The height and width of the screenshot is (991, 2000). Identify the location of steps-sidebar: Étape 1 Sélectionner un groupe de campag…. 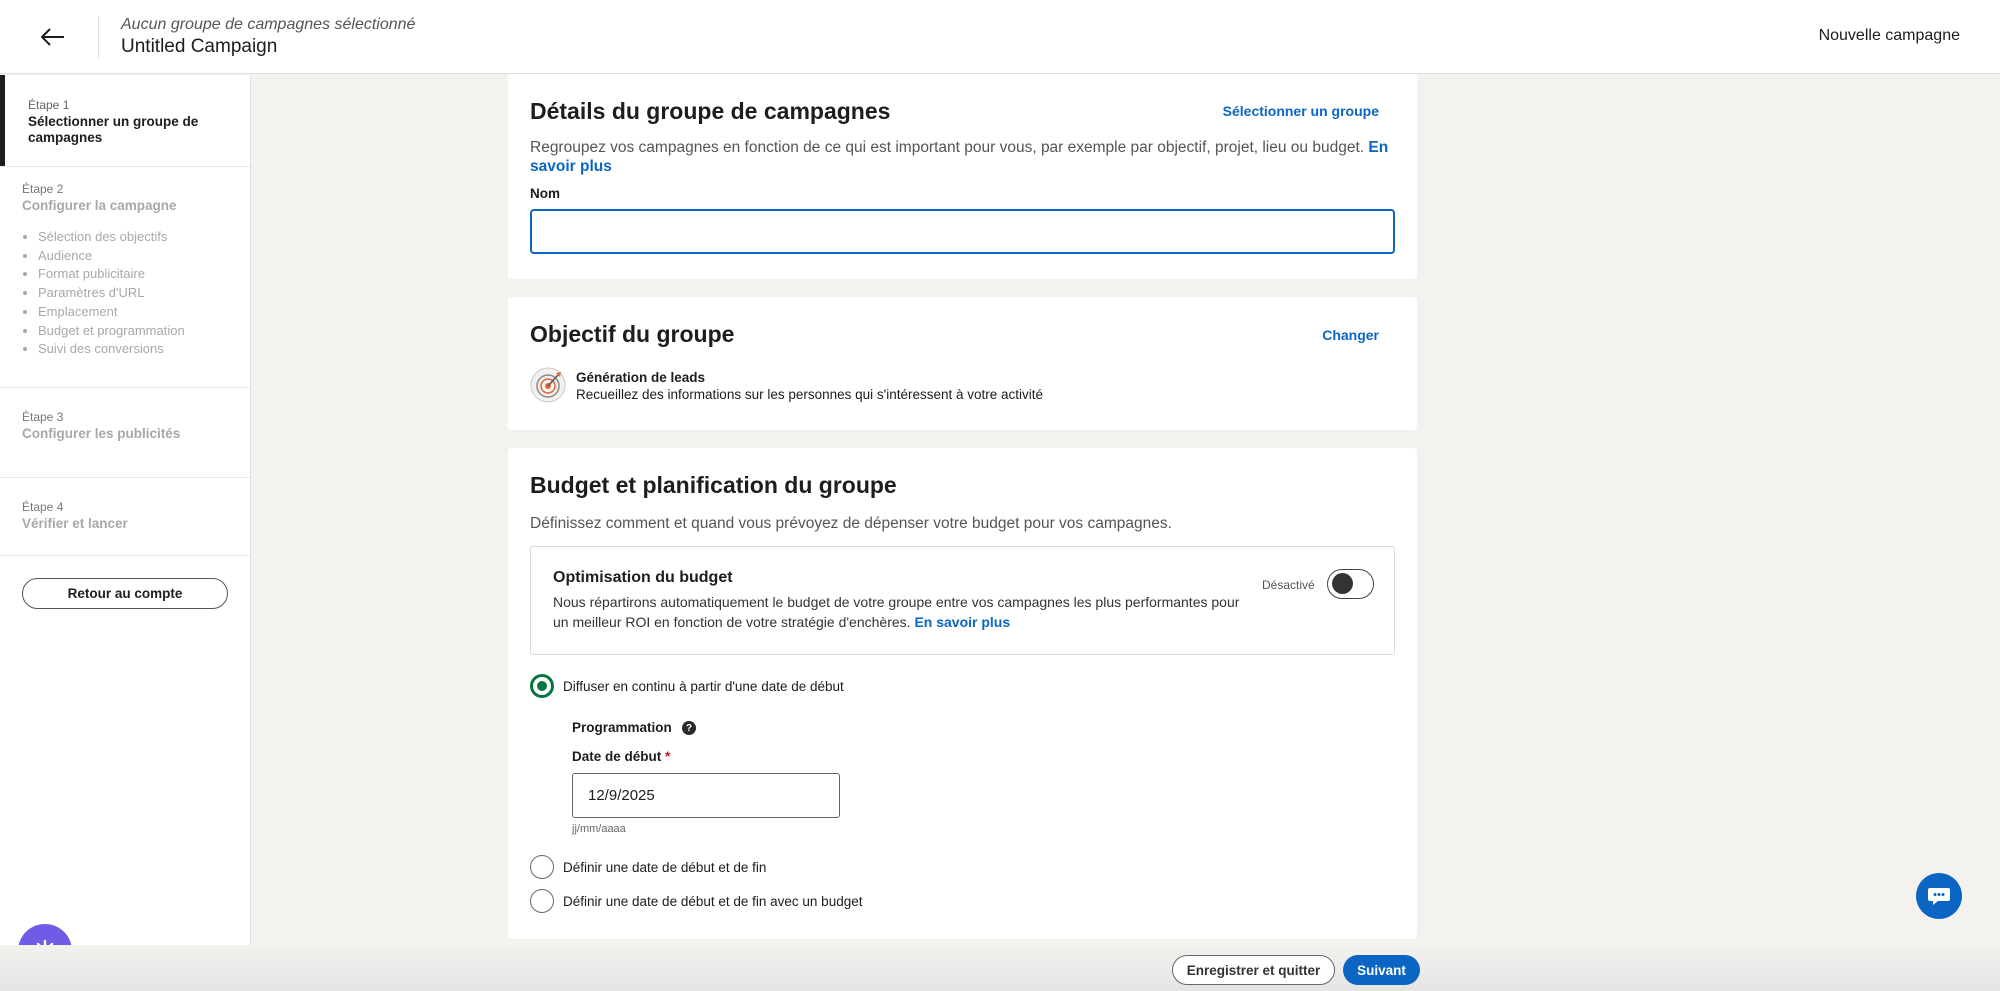
(125, 533).